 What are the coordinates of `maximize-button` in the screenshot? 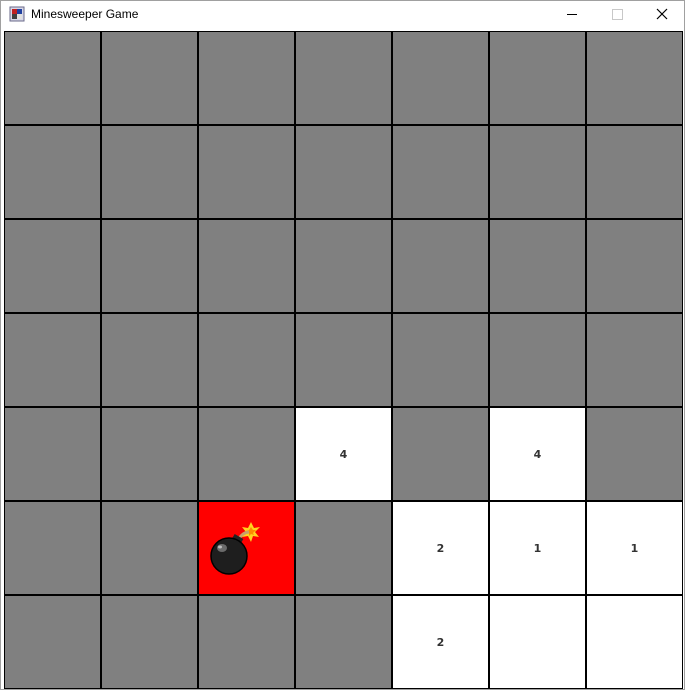 It's located at (617, 15).